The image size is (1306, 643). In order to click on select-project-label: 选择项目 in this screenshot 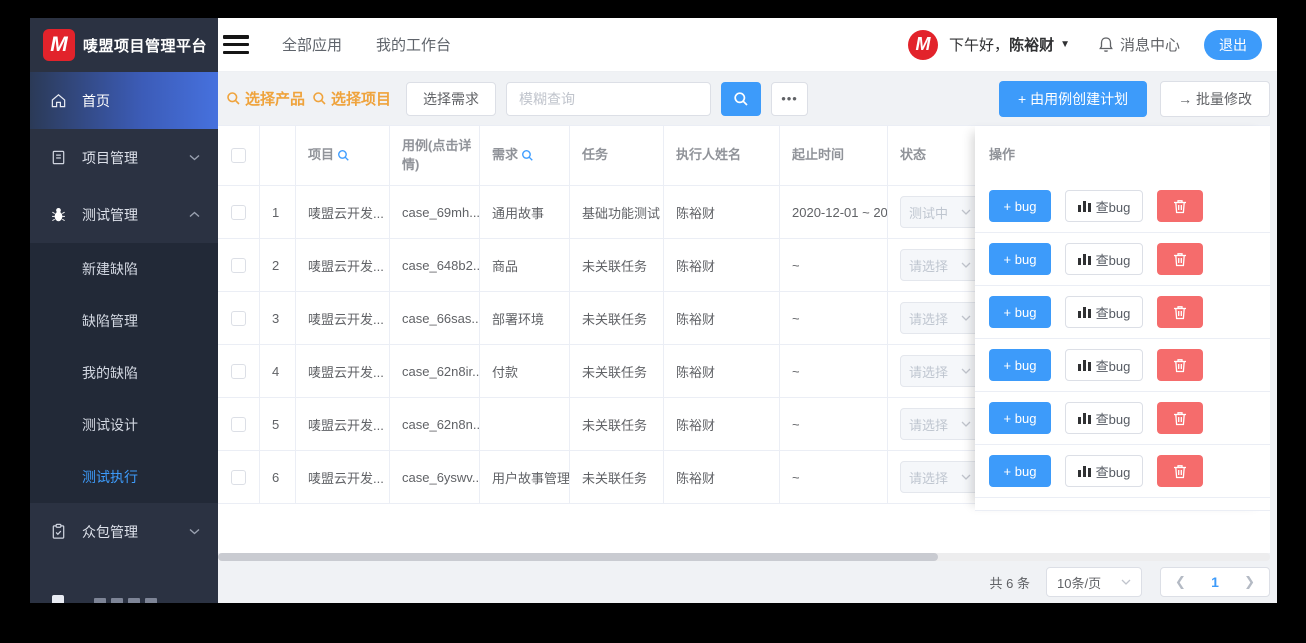, I will do `click(361, 99)`.